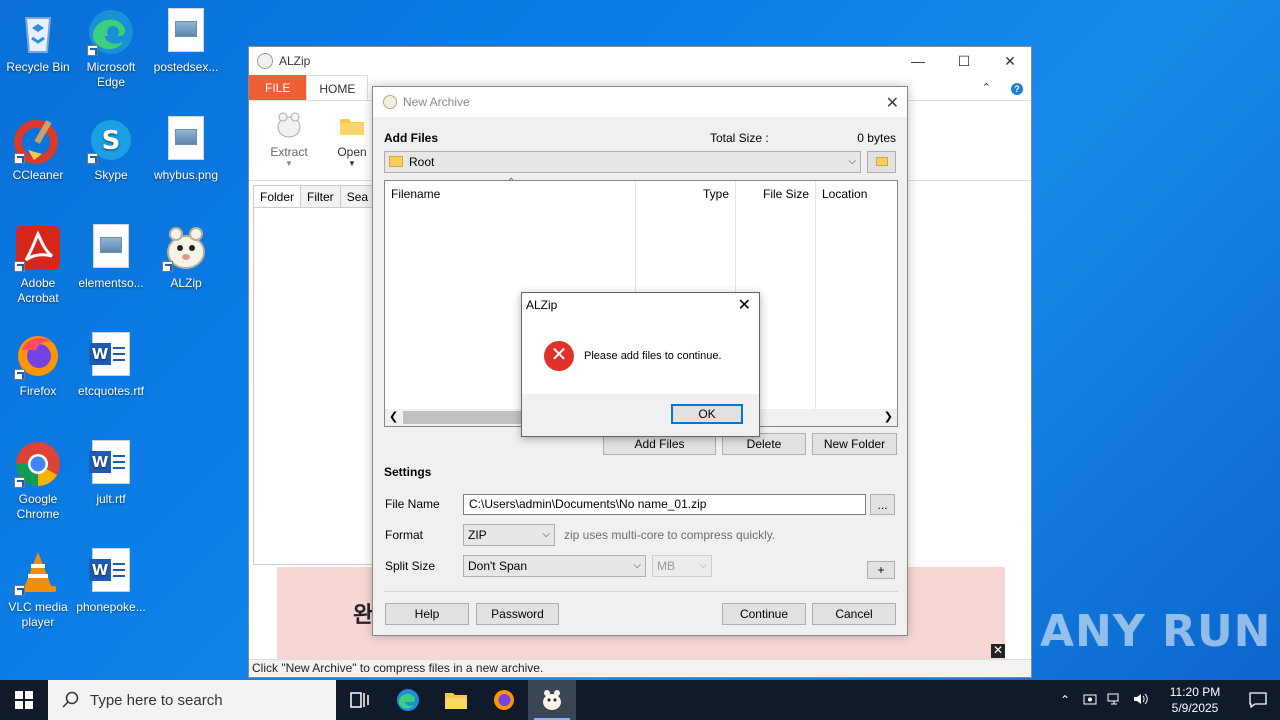 The width and height of the screenshot is (1280, 720). I want to click on desktop-icon-etcquotes: W etcquotes.rtf, so click(111, 365).